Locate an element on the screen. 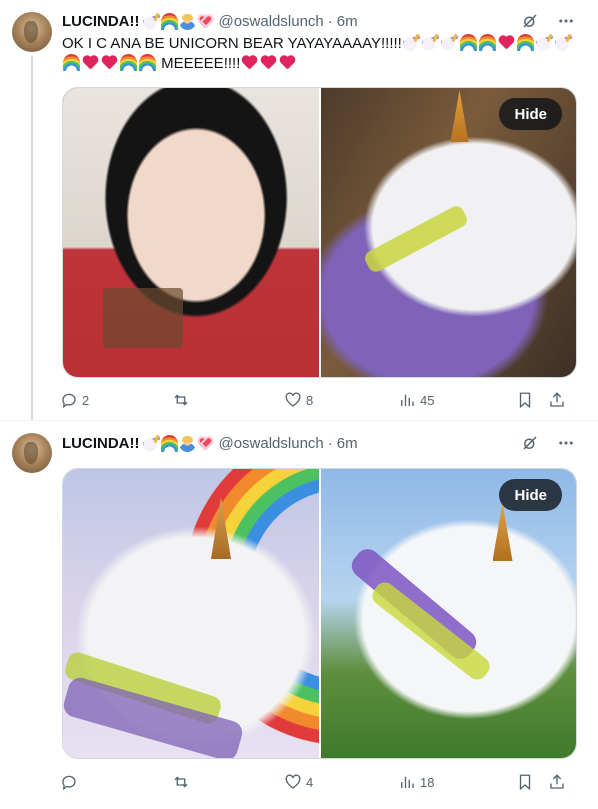 The width and height of the screenshot is (598, 809). action-bar: 2 8 45 is located at coordinates (322, 400).